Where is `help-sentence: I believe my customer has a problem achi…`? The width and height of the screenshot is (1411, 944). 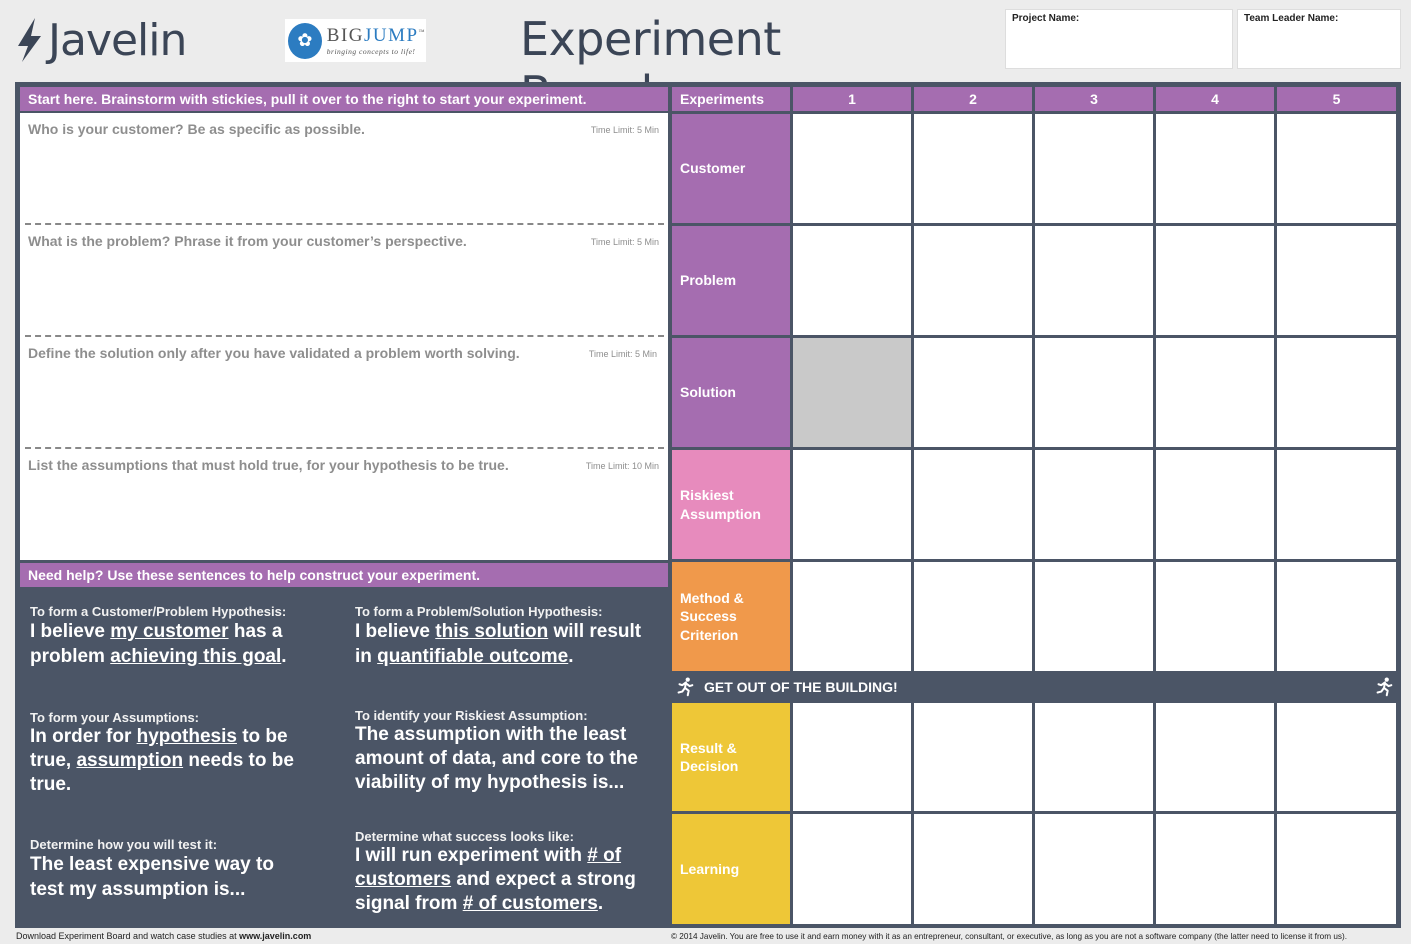 help-sentence: I believe my customer has a problem achi… is located at coordinates (158, 644).